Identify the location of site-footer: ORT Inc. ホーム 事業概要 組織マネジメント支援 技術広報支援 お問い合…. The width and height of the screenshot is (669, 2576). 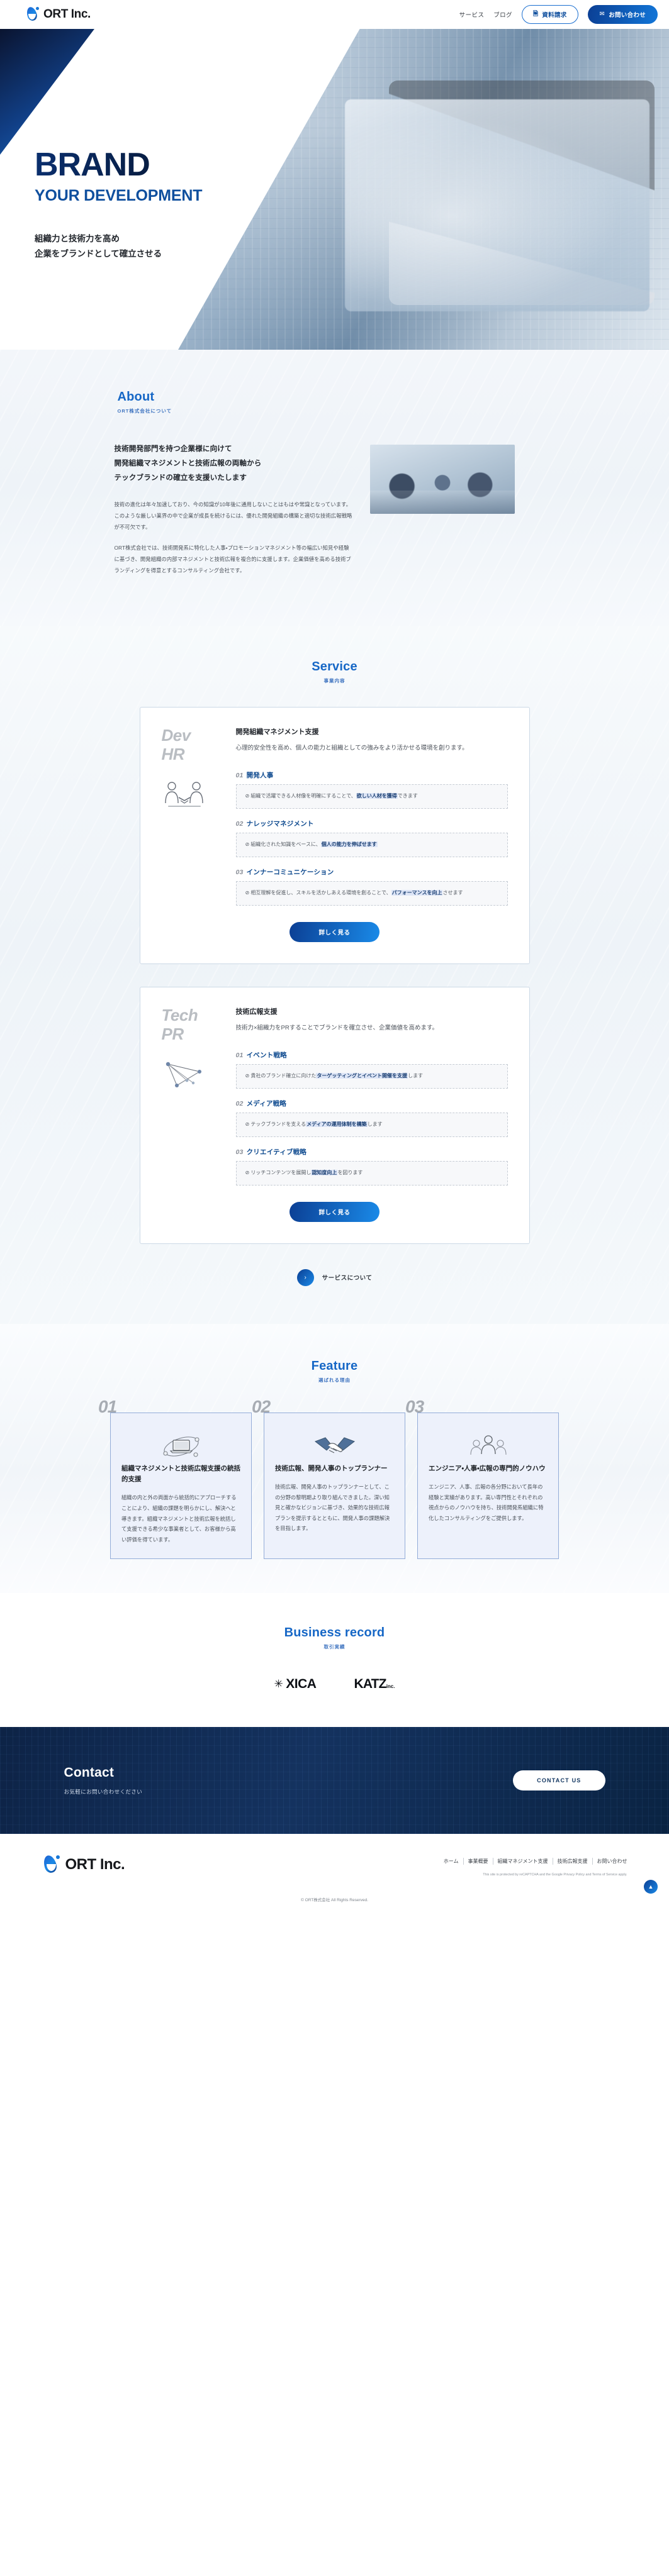
(334, 1872).